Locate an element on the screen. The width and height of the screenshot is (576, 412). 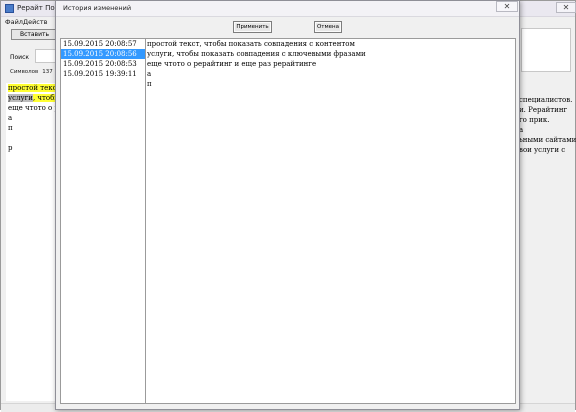
menu-file: Файл is located at coordinates (14, 22).